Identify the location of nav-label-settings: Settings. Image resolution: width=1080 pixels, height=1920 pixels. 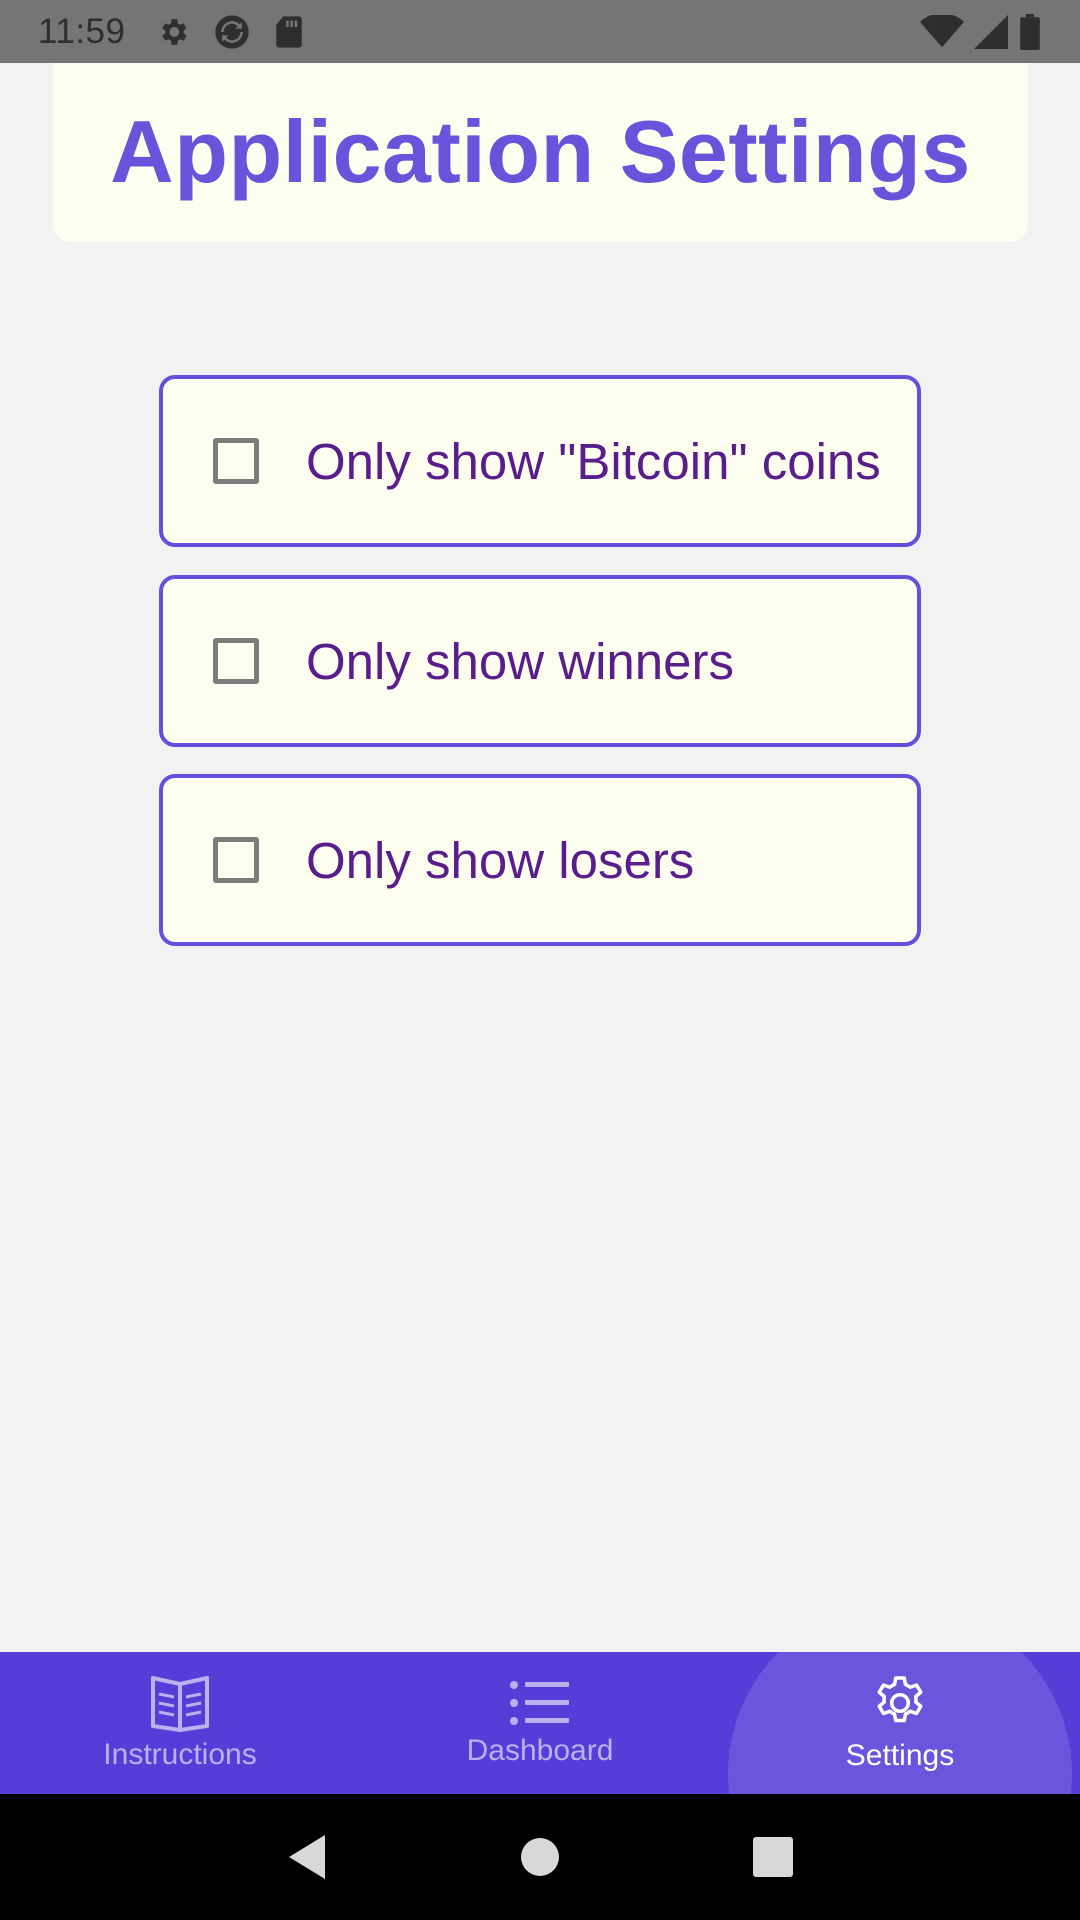
(900, 1755).